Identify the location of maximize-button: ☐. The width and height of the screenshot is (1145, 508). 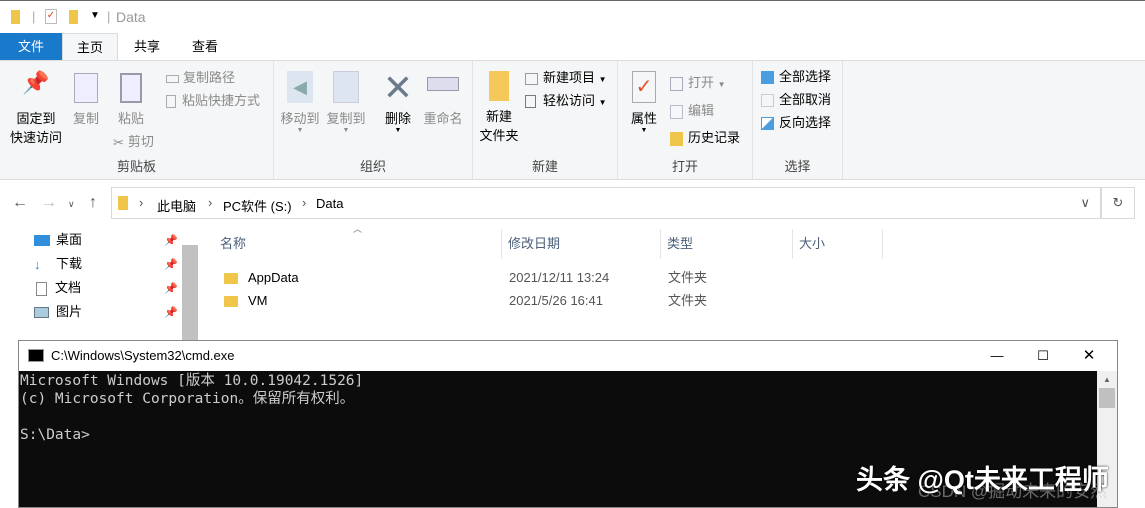
(1043, 356).